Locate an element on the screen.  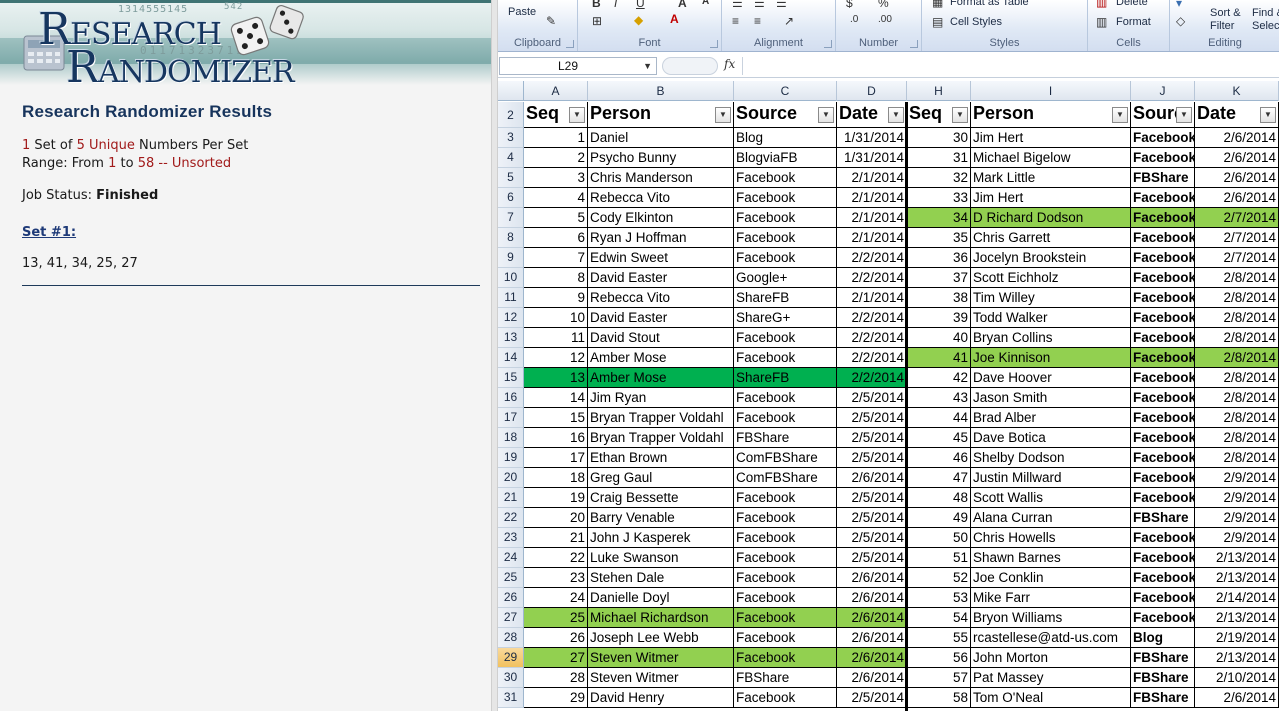
table-cell: 4 is located at coordinates (556, 198).